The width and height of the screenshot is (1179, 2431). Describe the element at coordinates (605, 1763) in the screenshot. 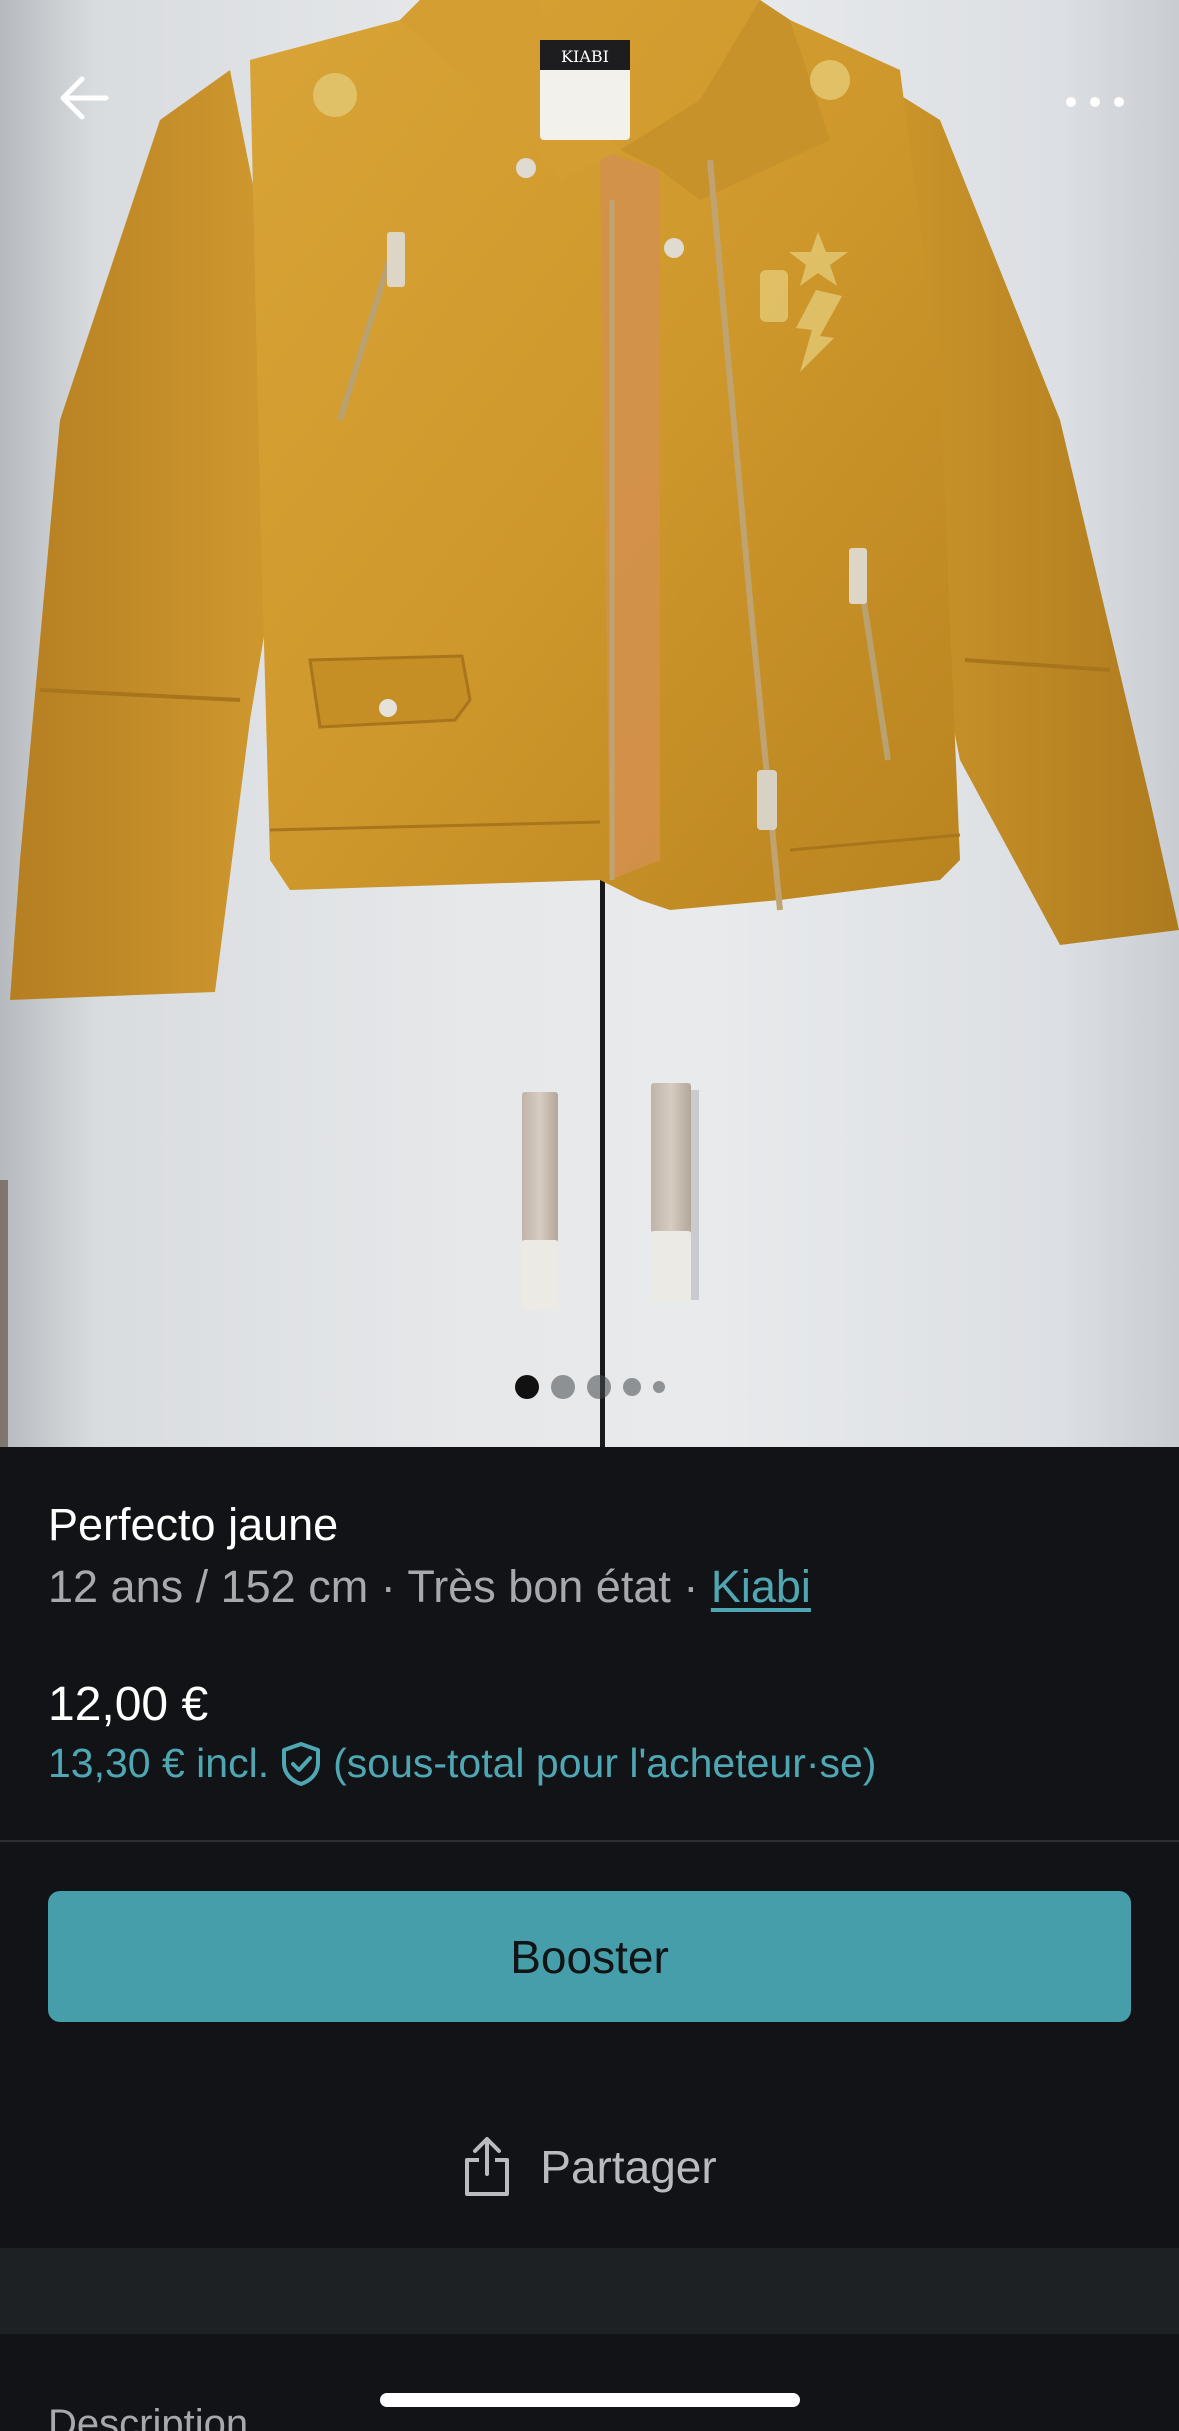

I see `price-incl-note: (sous-total pour l'acheteur·se)` at that location.